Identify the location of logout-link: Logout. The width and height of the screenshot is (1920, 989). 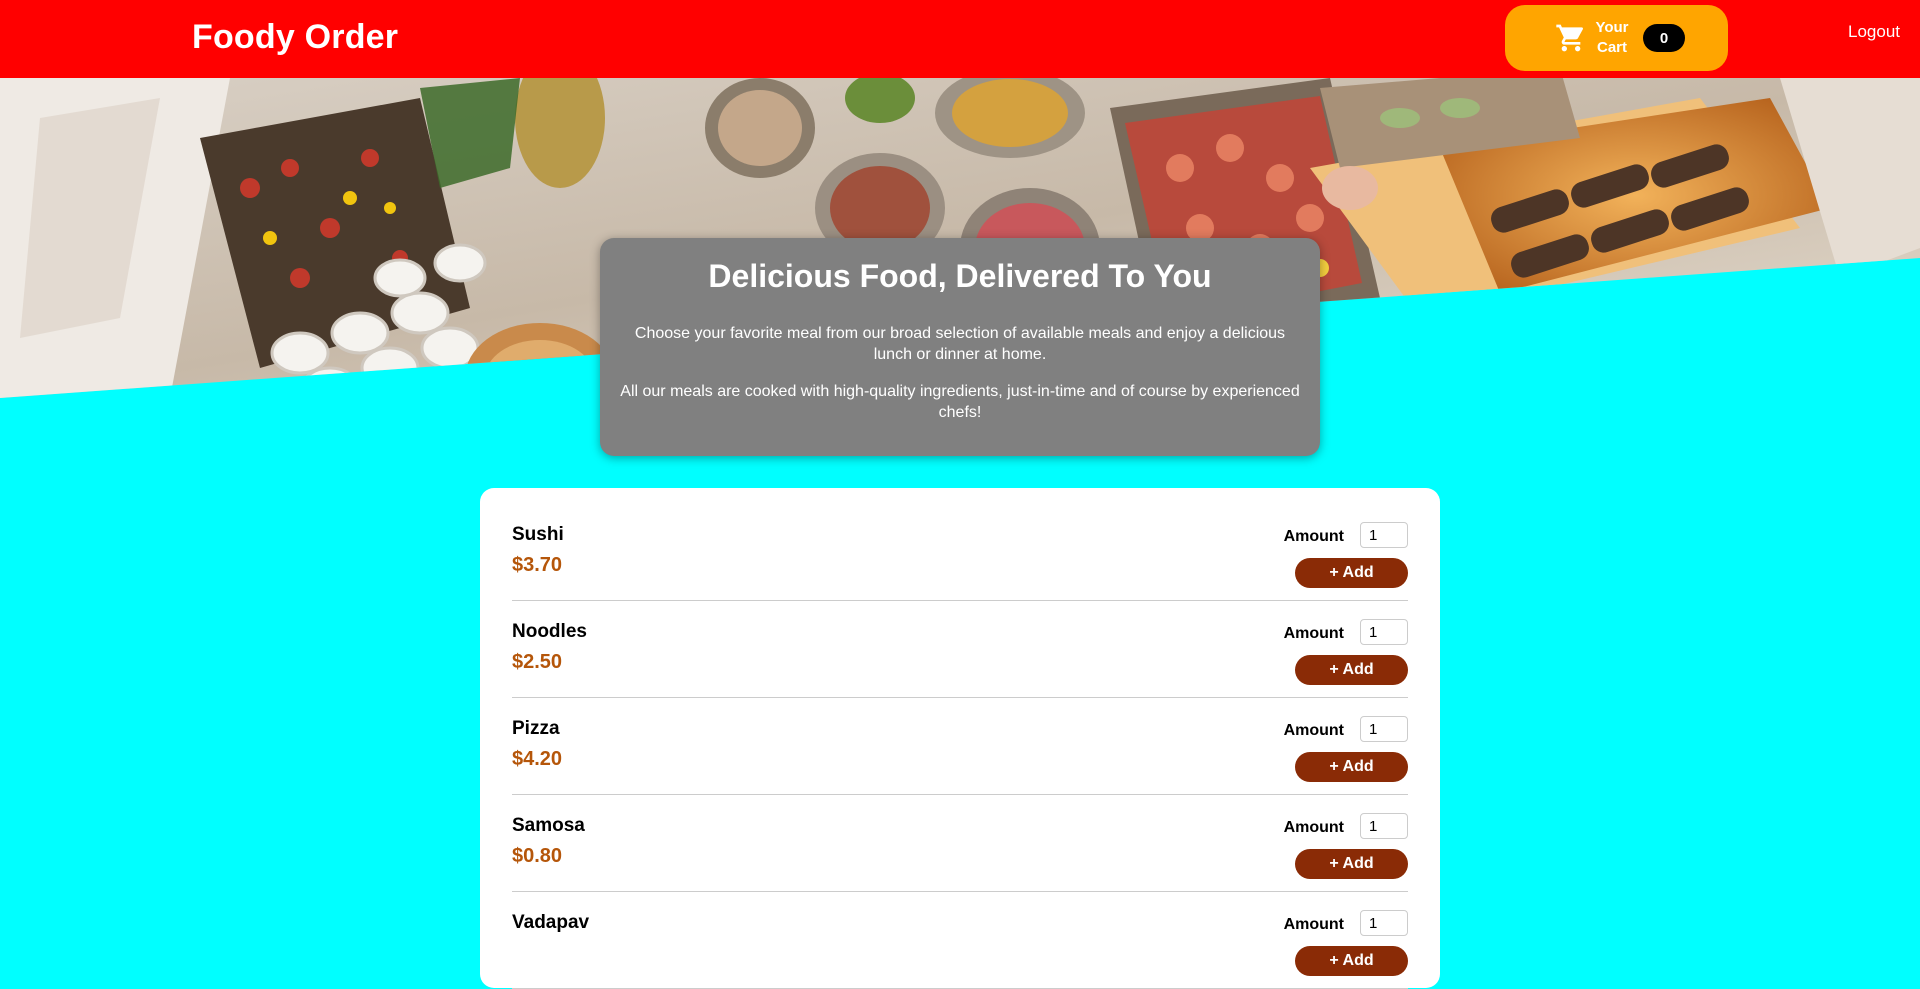
(1874, 32).